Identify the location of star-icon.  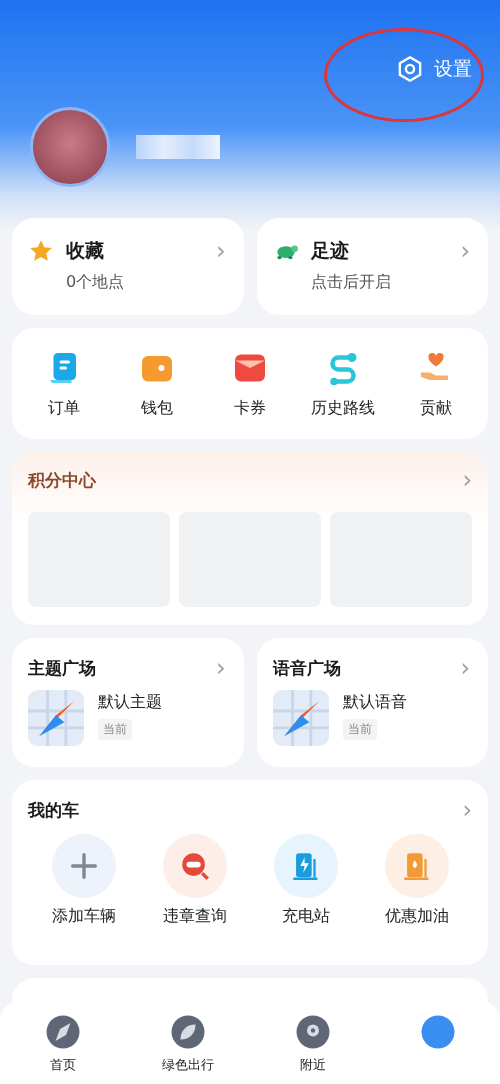
(41, 251).